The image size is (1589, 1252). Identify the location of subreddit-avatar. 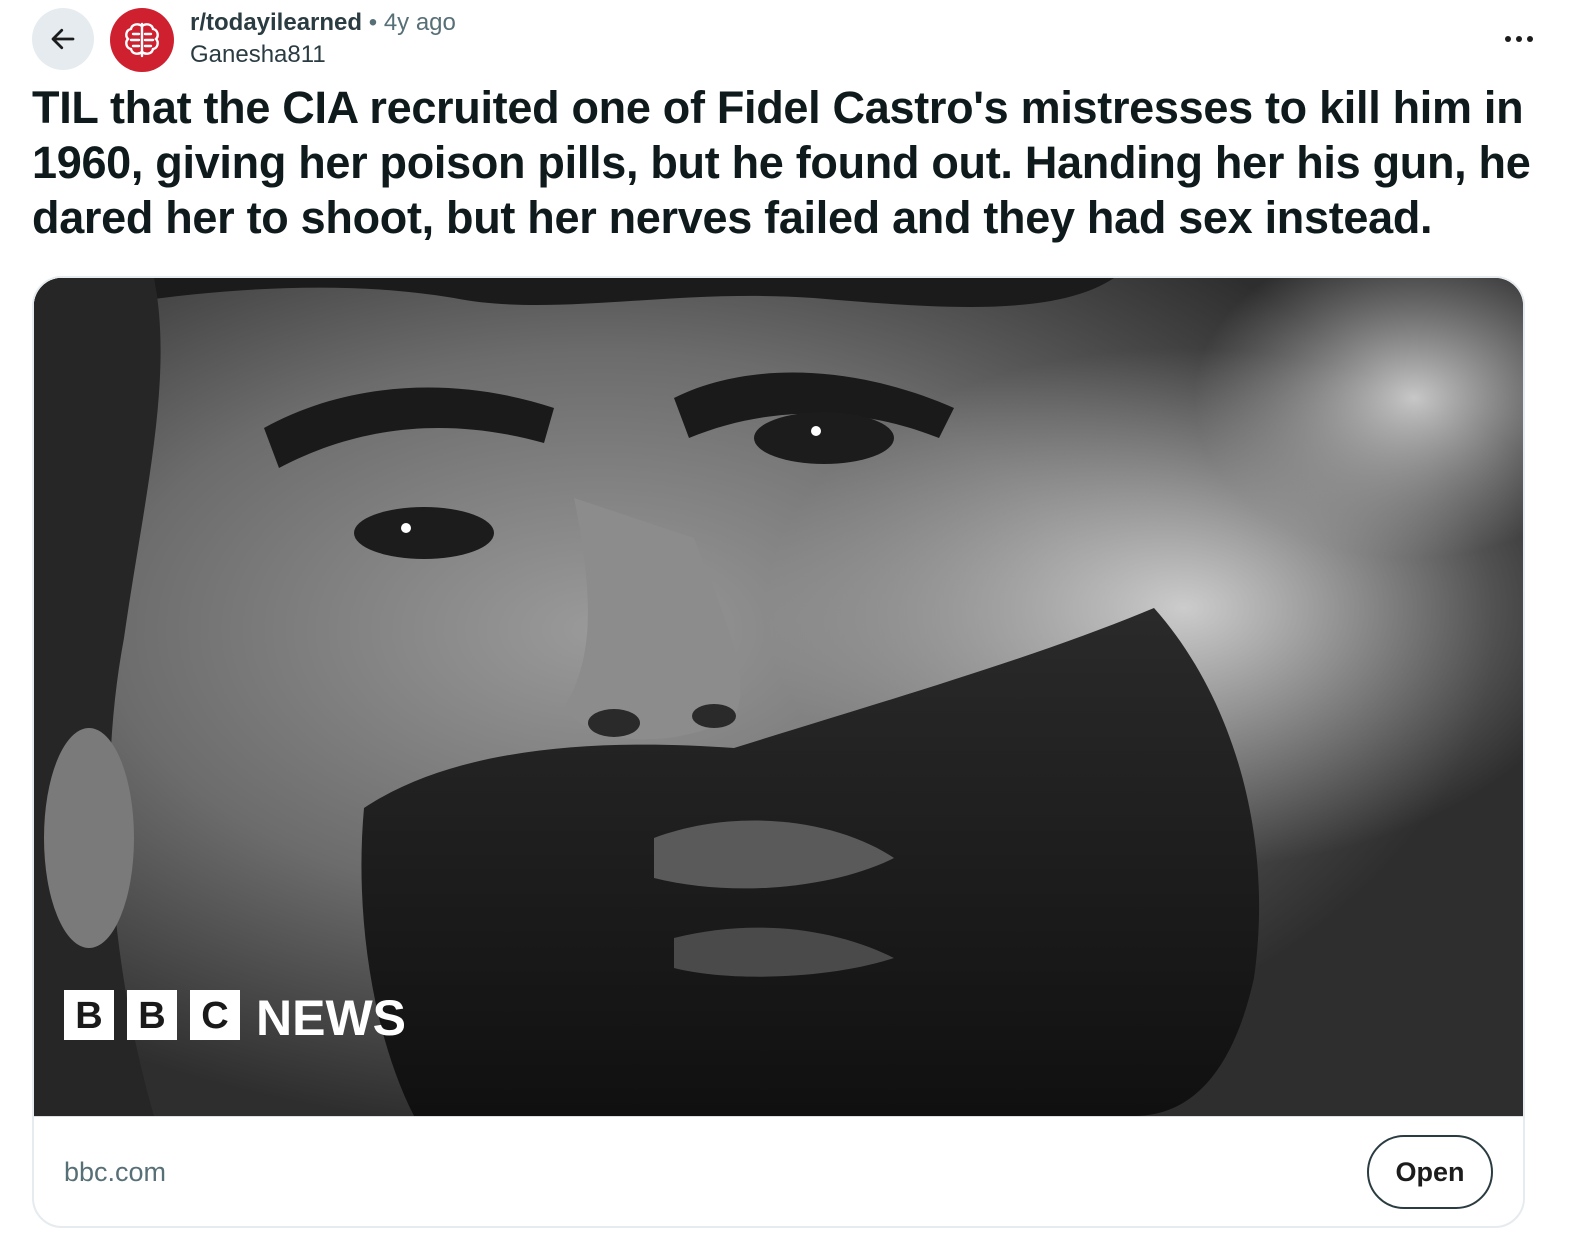
(142, 40).